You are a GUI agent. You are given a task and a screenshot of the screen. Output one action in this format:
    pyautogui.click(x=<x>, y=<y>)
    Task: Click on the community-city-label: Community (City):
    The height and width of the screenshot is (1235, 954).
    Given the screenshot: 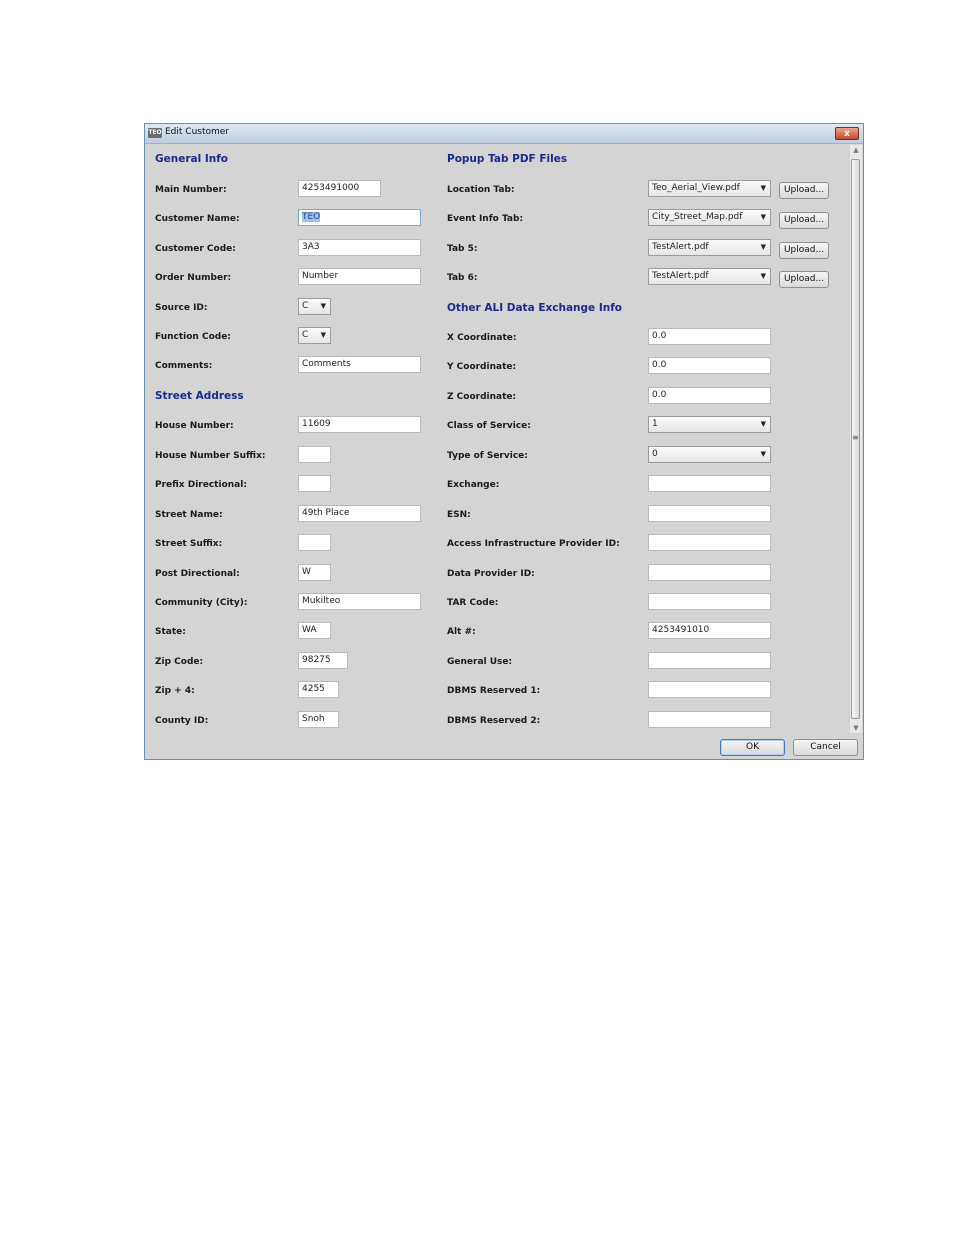 What is the action you would take?
    pyautogui.click(x=201, y=603)
    